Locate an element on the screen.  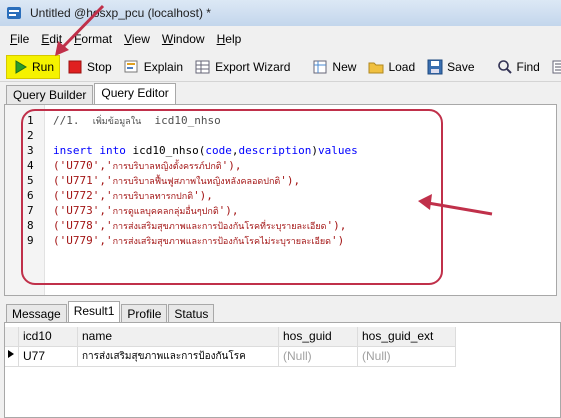
tab-result1: Result1 is located at coordinates (94, 311).